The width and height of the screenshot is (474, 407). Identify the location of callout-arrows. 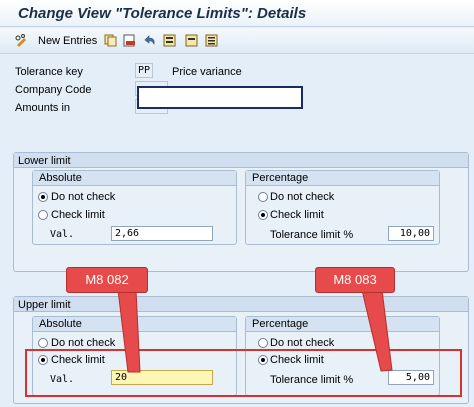
(255, 331).